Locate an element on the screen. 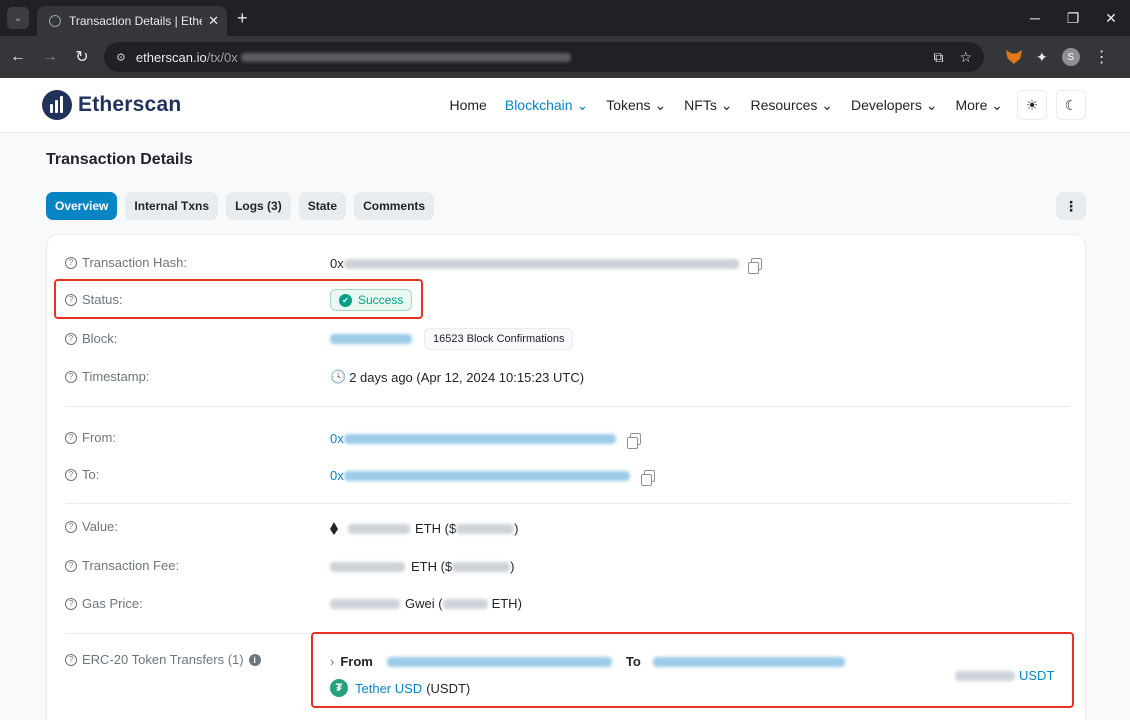 This screenshot has width=1130, height=720. clock-icon: 🕓 is located at coordinates (338, 376).